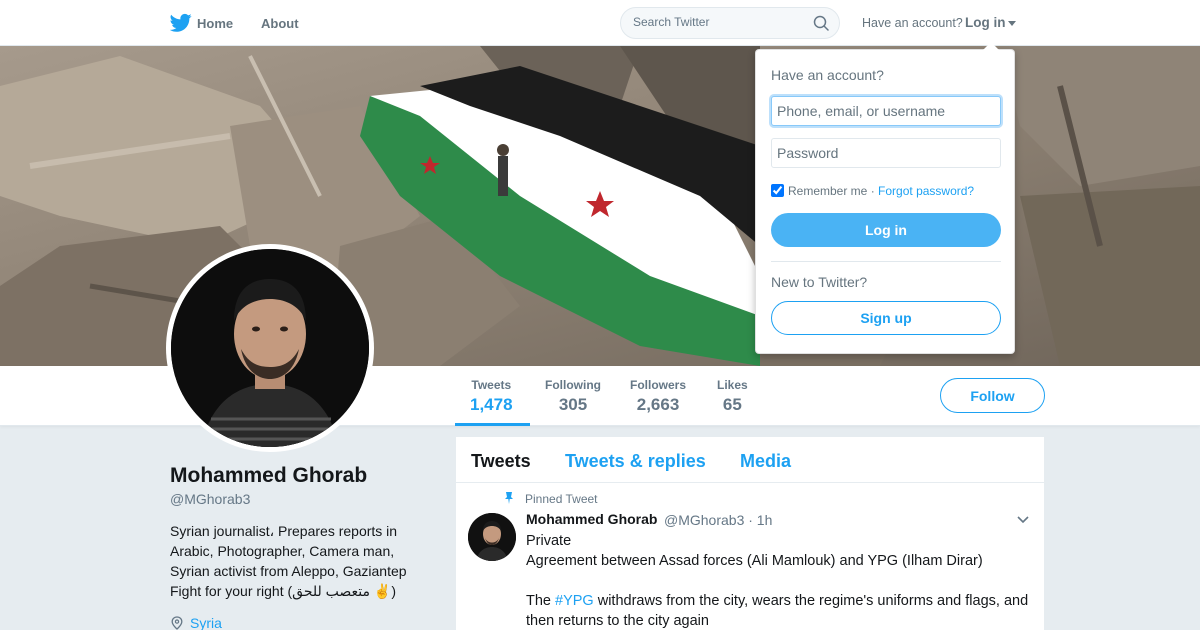 This screenshot has height=630, width=1200. Describe the element at coordinates (718, 520) in the screenshot. I see `tweet-author-handle: @MGhorab3 · 1h` at that location.